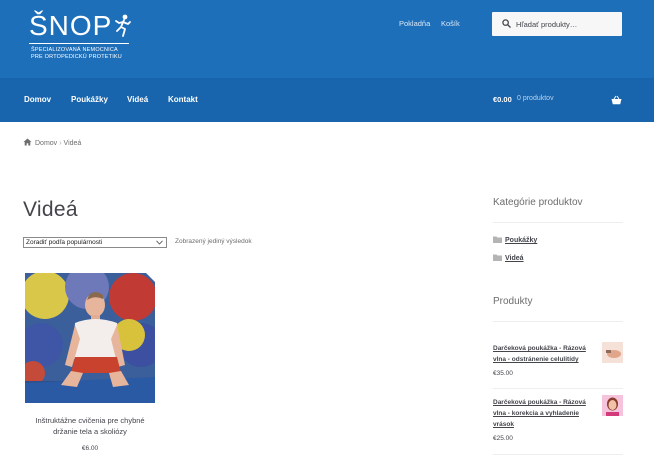 Image resolution: width=654 pixels, height=461 pixels. I want to click on home-icon, so click(27, 142).